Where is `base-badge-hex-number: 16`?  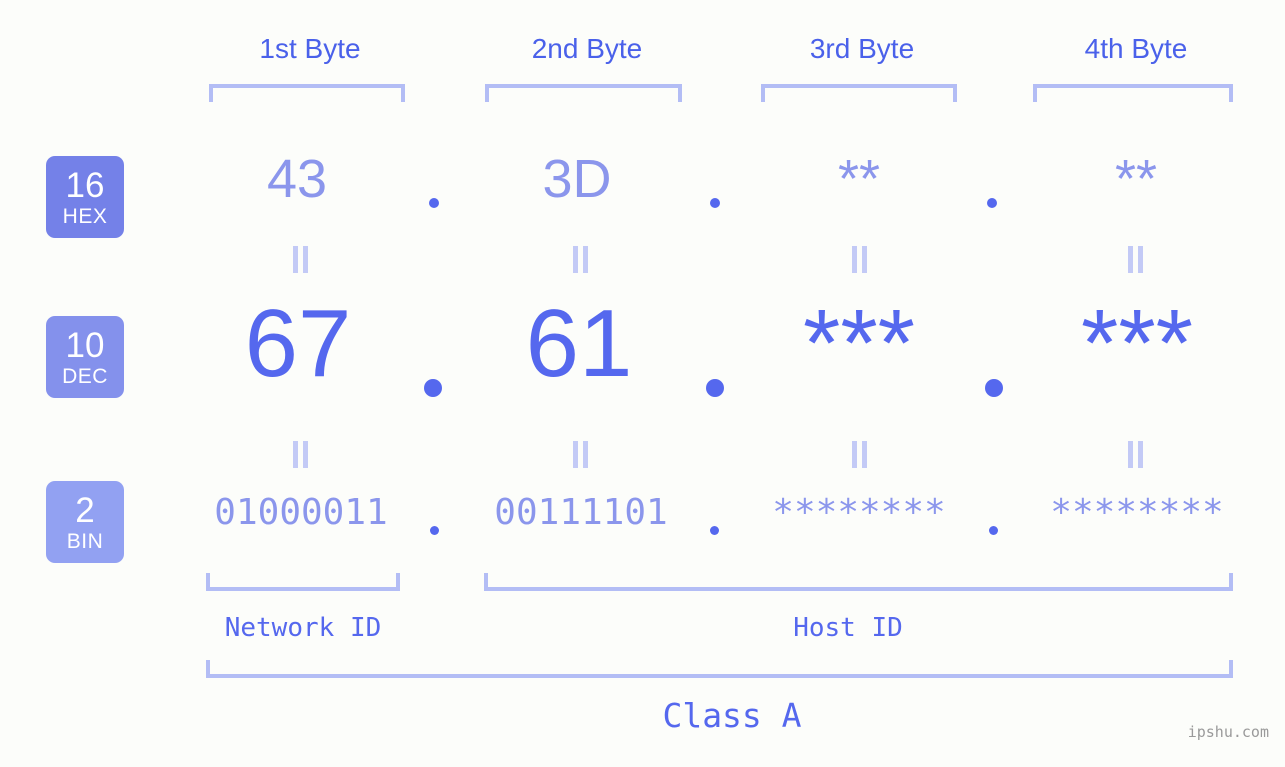
base-badge-hex-number: 16 is located at coordinates (85, 185).